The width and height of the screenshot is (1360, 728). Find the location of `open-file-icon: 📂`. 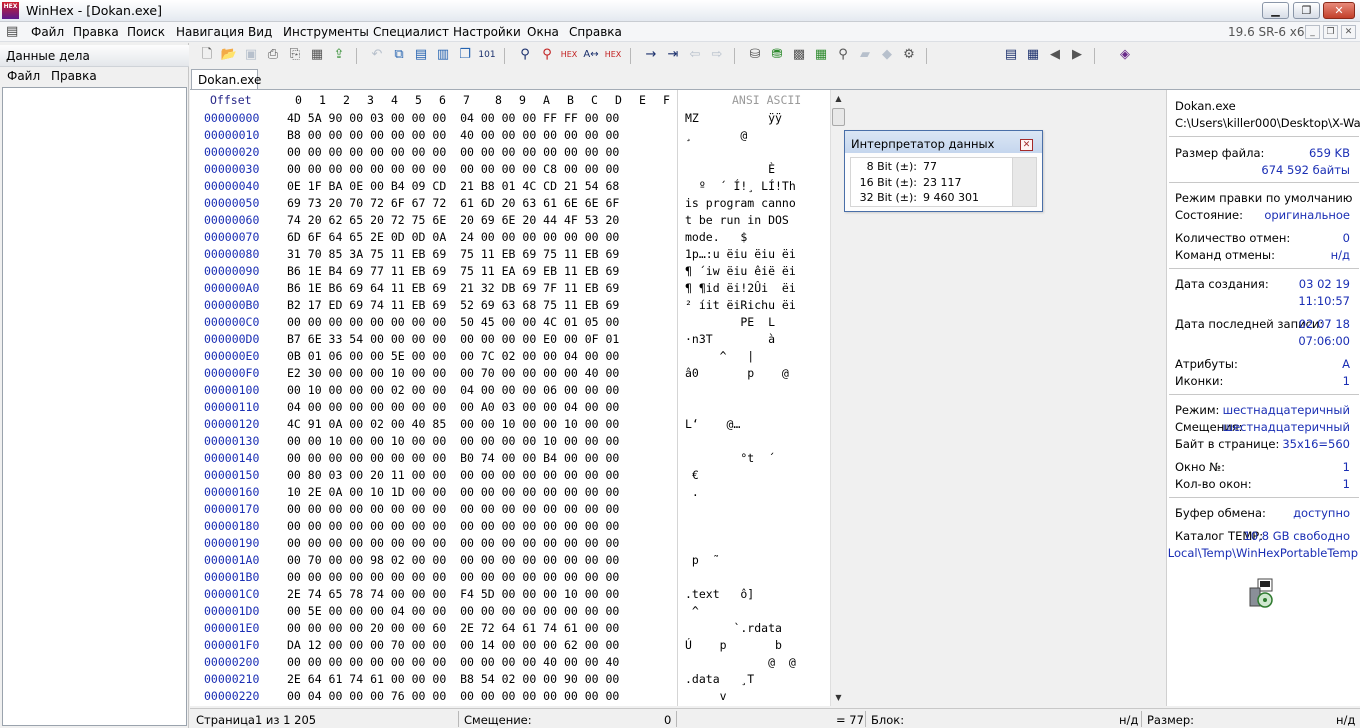

open-file-icon: 📂 is located at coordinates (229, 55).